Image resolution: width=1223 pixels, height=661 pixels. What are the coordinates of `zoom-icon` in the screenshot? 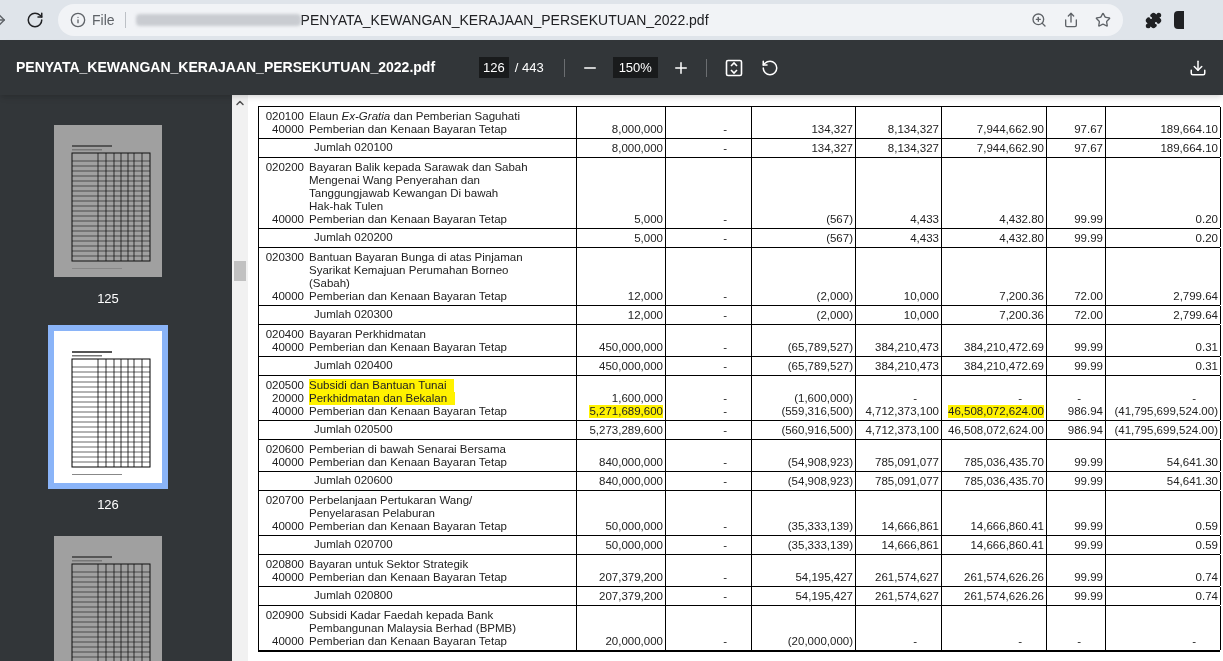 It's located at (1039, 20).